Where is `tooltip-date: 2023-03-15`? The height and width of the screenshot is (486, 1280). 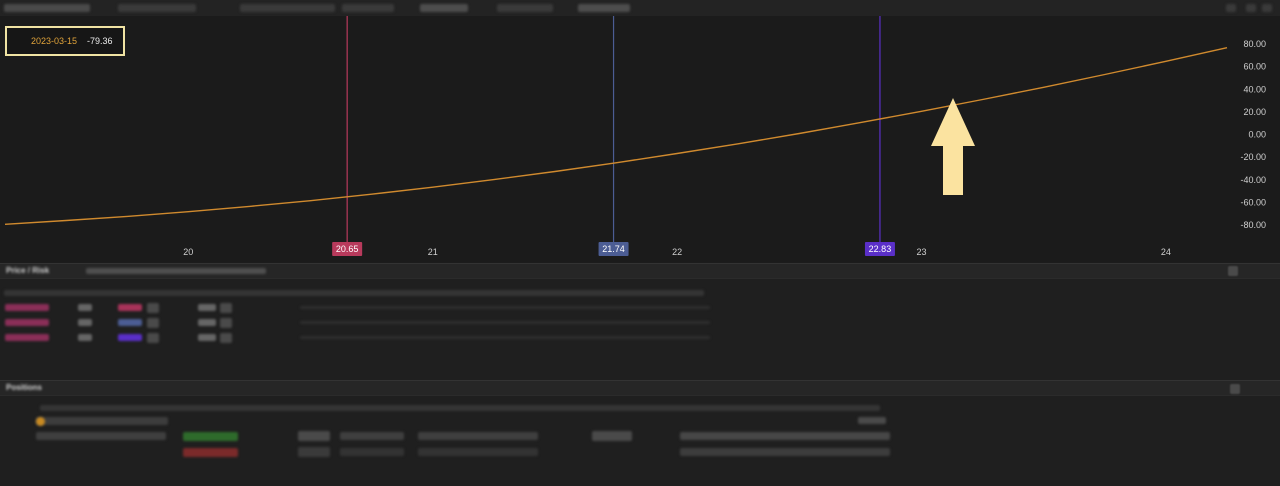
tooltip-date: 2023-03-15 is located at coordinates (54, 41).